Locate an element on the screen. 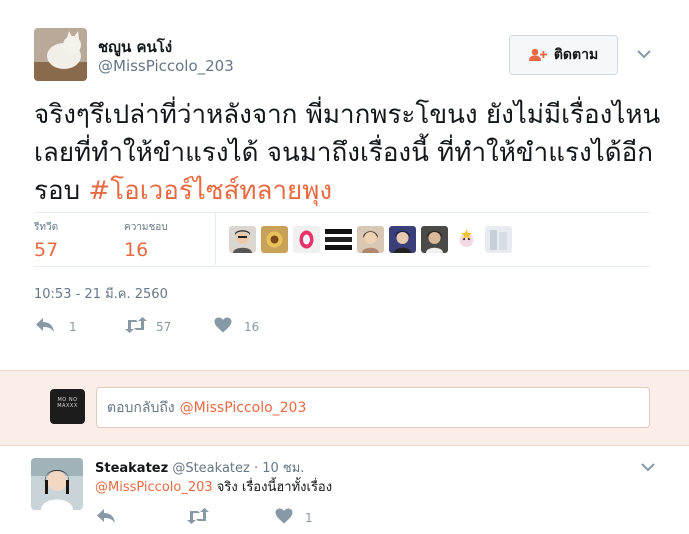  reply-header: Steakatez @Steakatez · 10 ชม. is located at coordinates (199, 467).